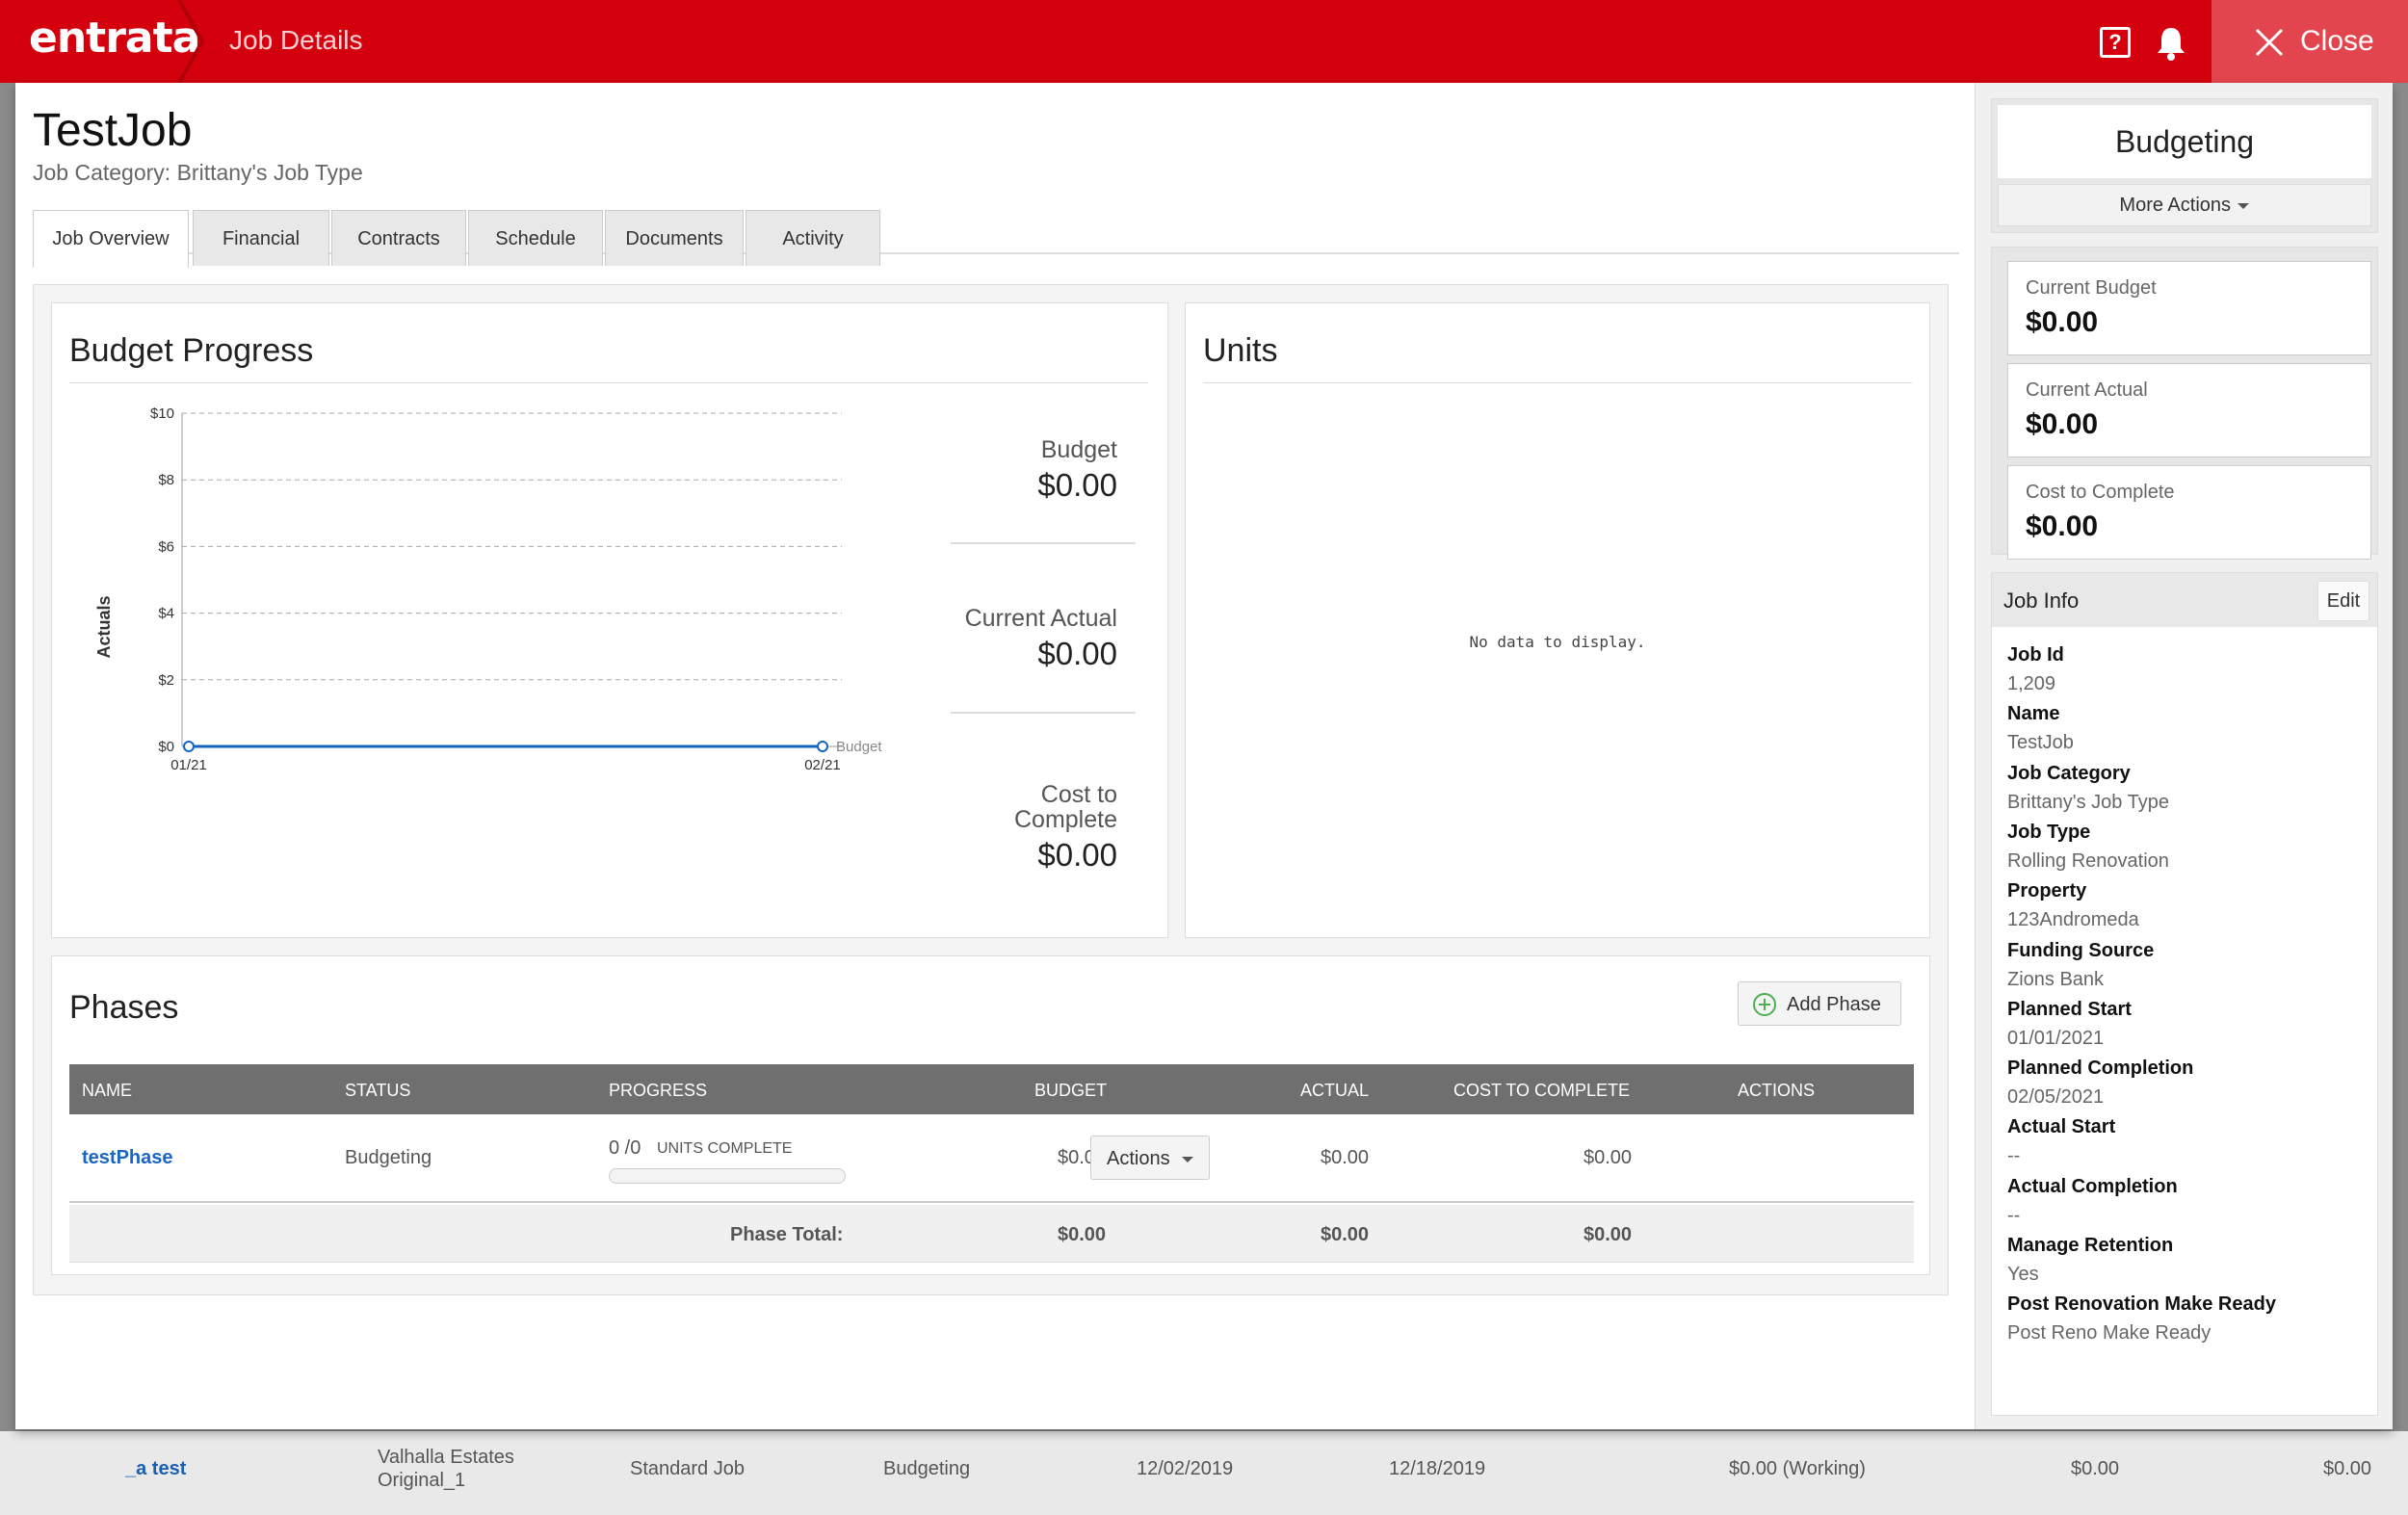  What do you see at coordinates (2090, 1246) in the screenshot?
I see `job-info-key: Manage Retention` at bounding box center [2090, 1246].